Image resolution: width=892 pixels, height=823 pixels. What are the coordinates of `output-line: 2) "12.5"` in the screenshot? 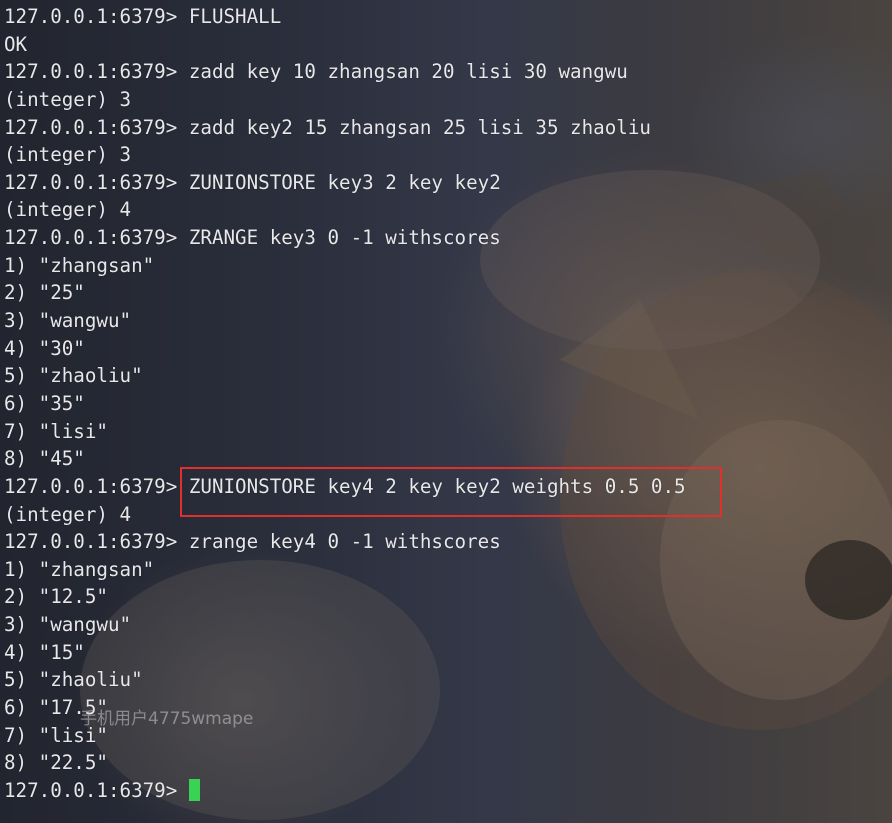 It's located at (345, 597).